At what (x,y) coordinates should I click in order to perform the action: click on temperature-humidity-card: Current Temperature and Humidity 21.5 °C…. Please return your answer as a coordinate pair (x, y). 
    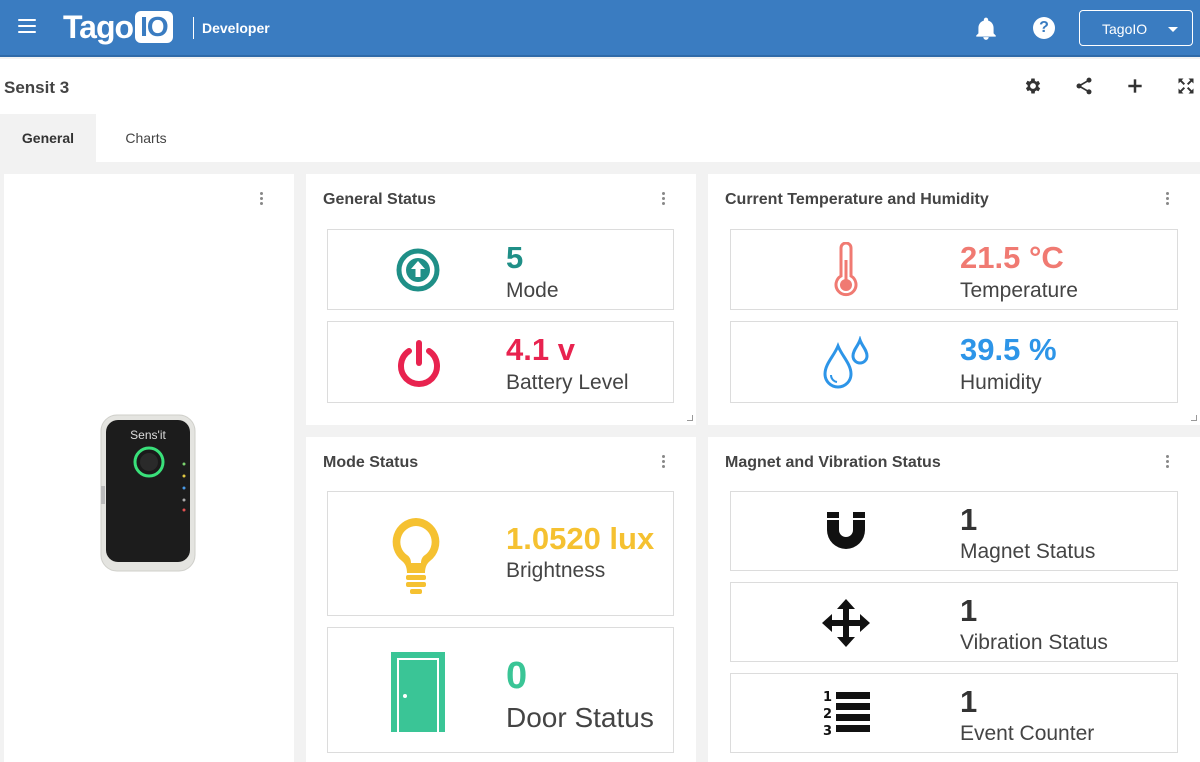
    Looking at the image, I should click on (954, 299).